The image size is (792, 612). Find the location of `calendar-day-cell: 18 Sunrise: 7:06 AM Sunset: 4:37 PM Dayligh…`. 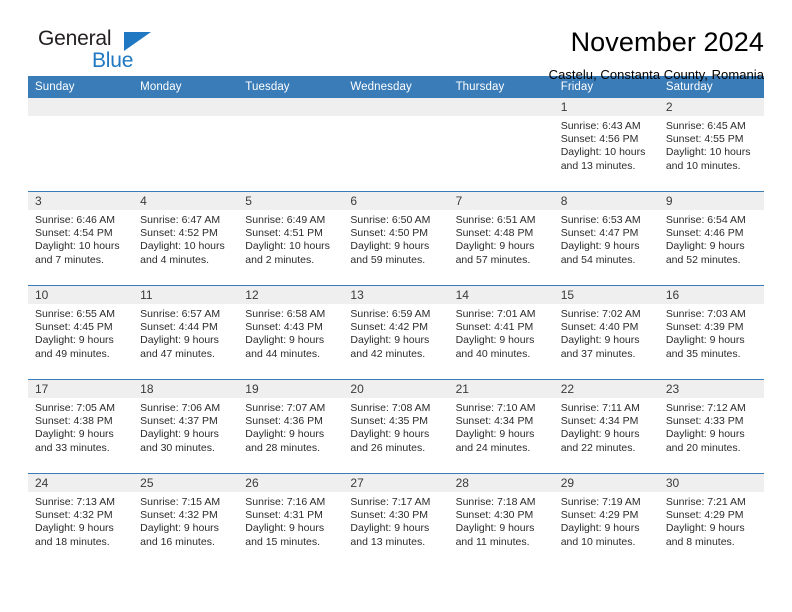

calendar-day-cell: 18 Sunrise: 7:06 AM Sunset: 4:37 PM Dayligh… is located at coordinates (186, 426).